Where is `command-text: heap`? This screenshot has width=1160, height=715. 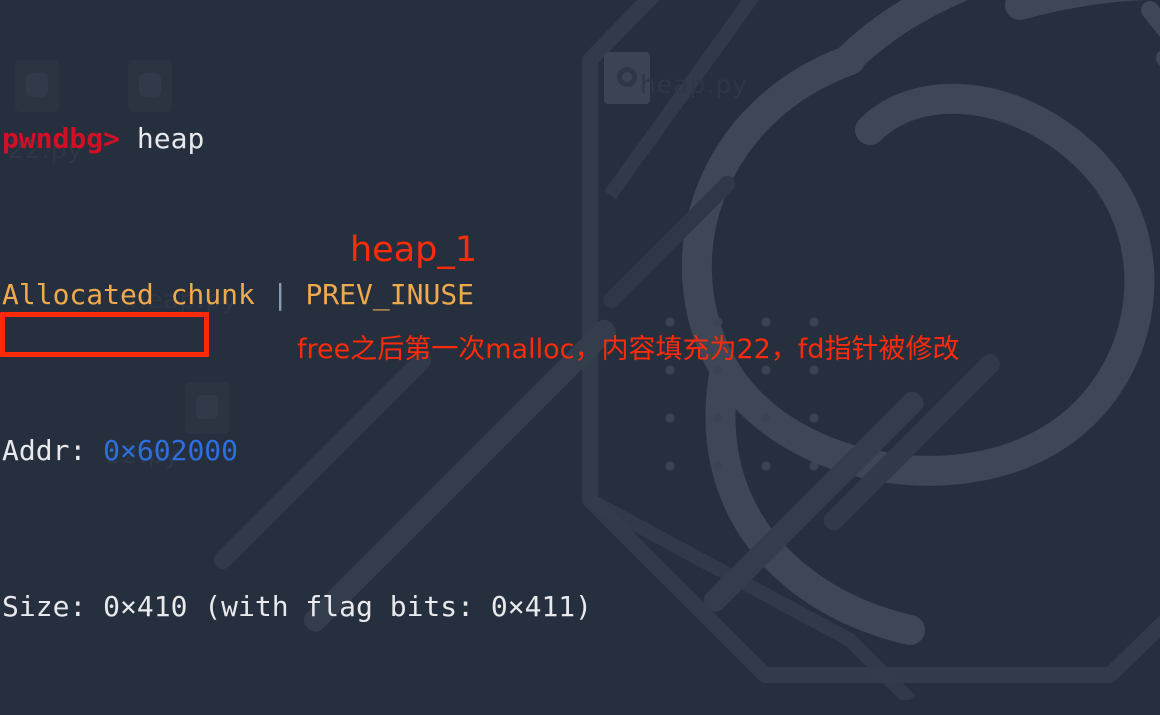 command-text: heap is located at coordinates (162, 138).